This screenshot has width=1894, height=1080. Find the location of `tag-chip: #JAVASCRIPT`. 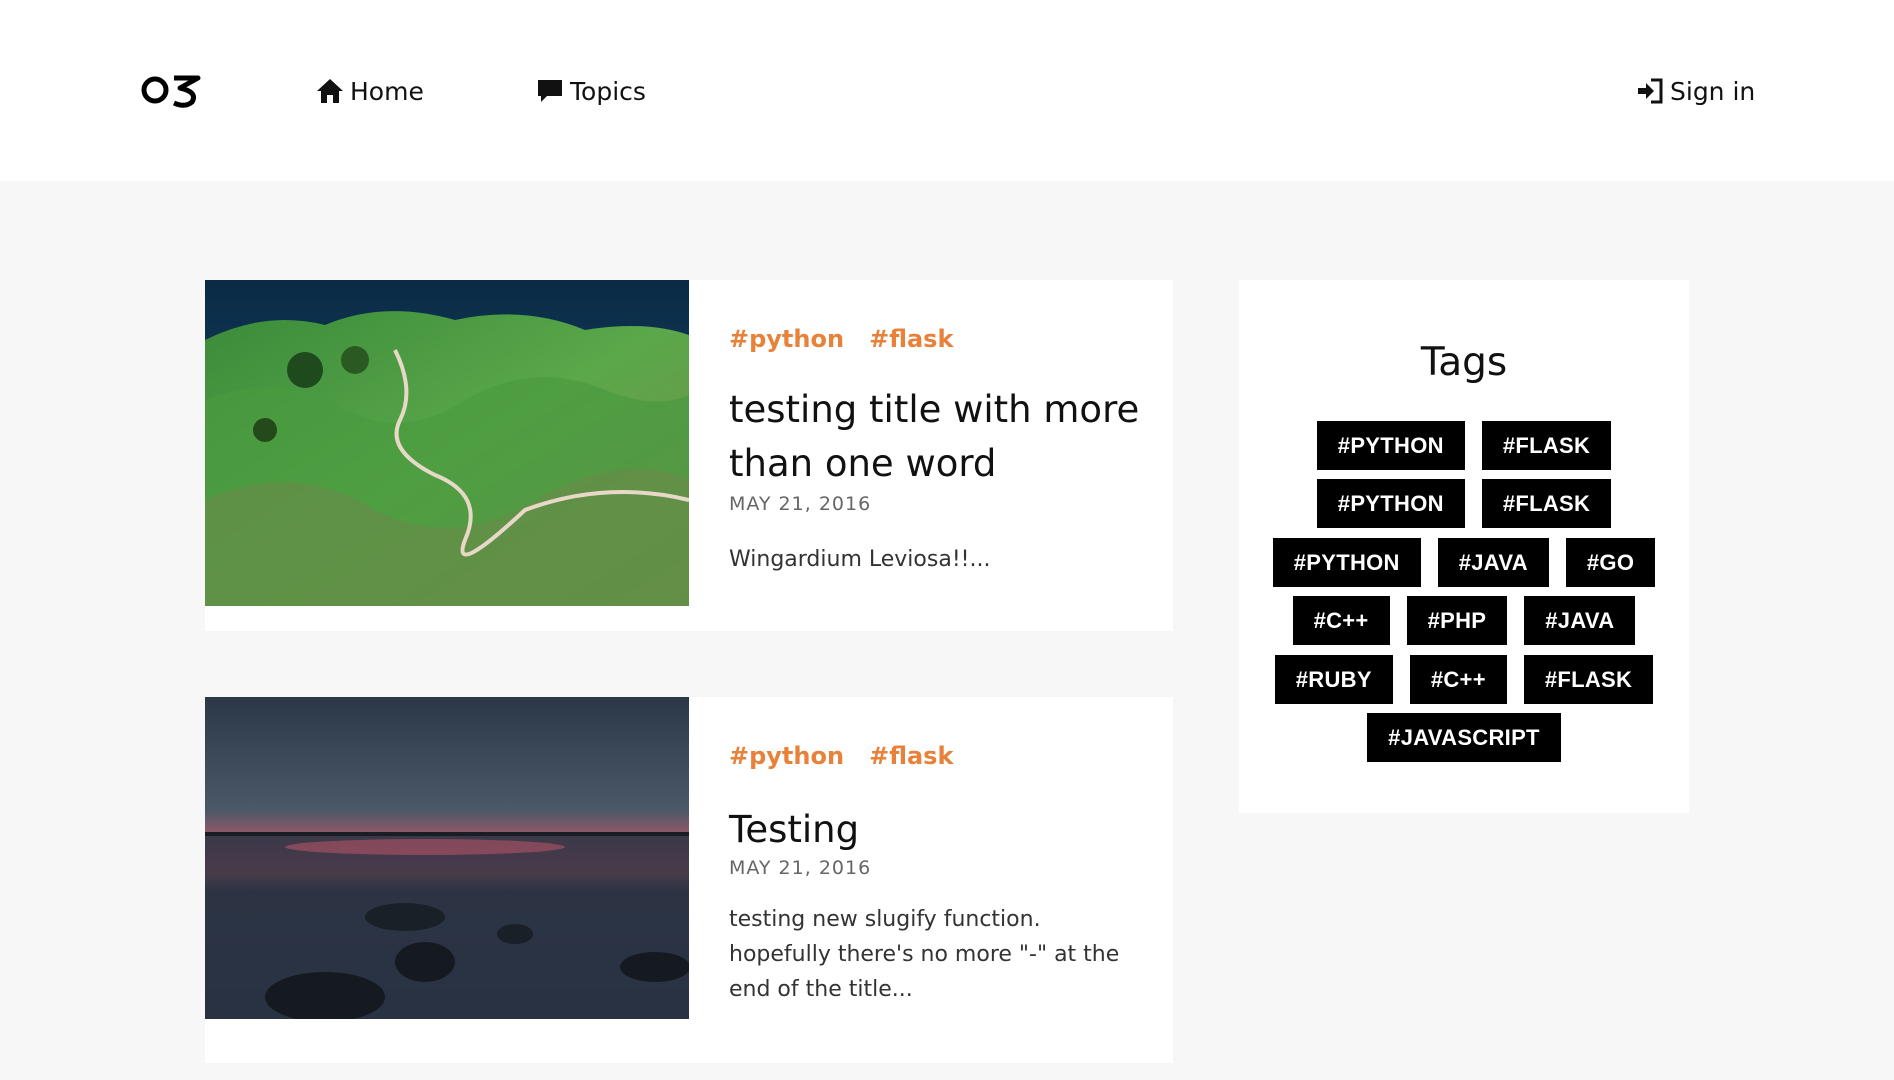

tag-chip: #JAVASCRIPT is located at coordinates (1464, 737).